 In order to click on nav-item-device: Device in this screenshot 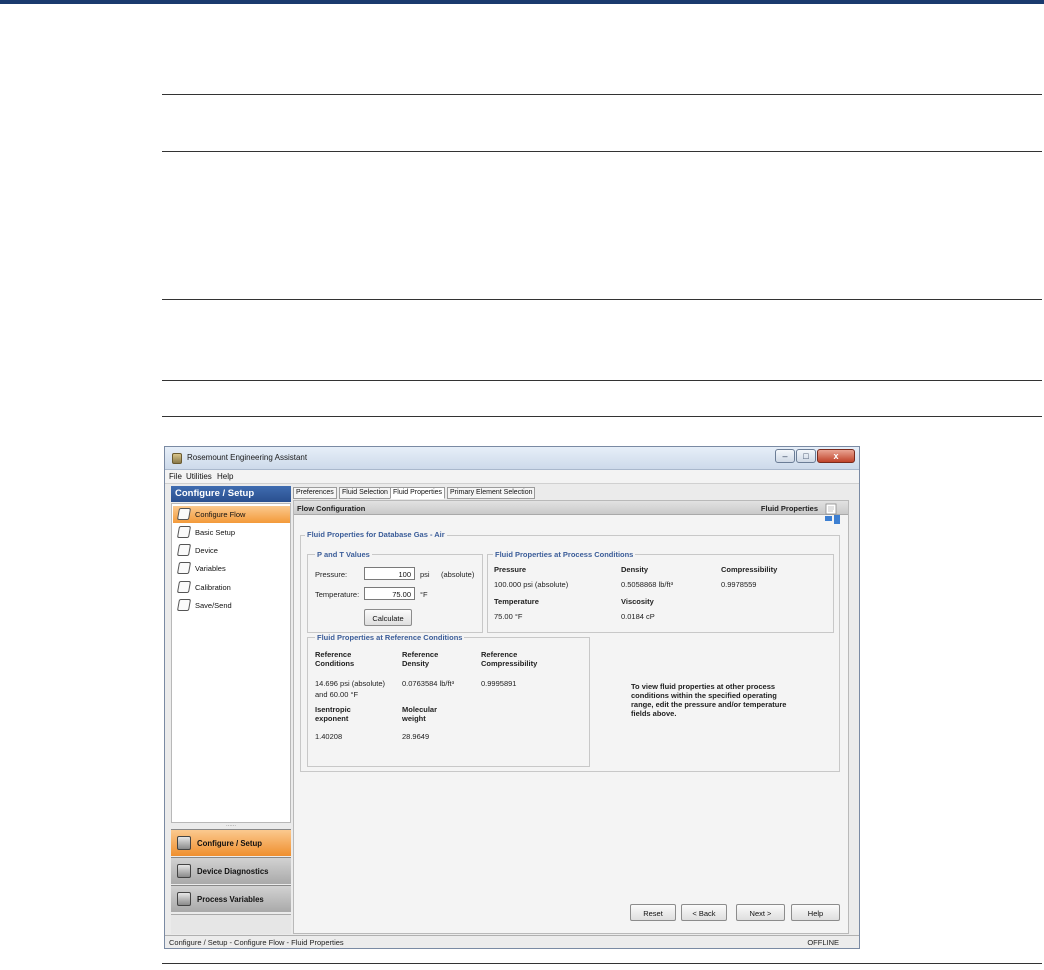, I will do `click(231, 550)`.